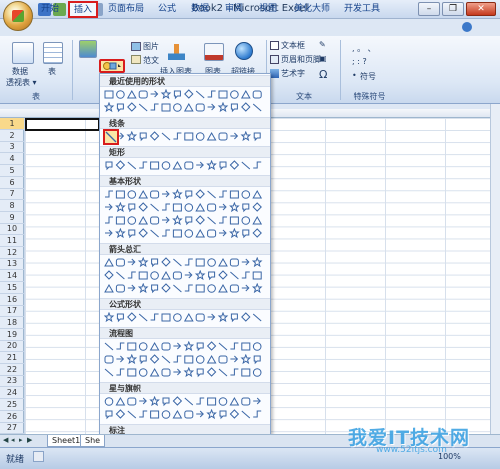  Describe the element at coordinates (50, 9) in the screenshot. I see `tab-home: 开始` at that location.